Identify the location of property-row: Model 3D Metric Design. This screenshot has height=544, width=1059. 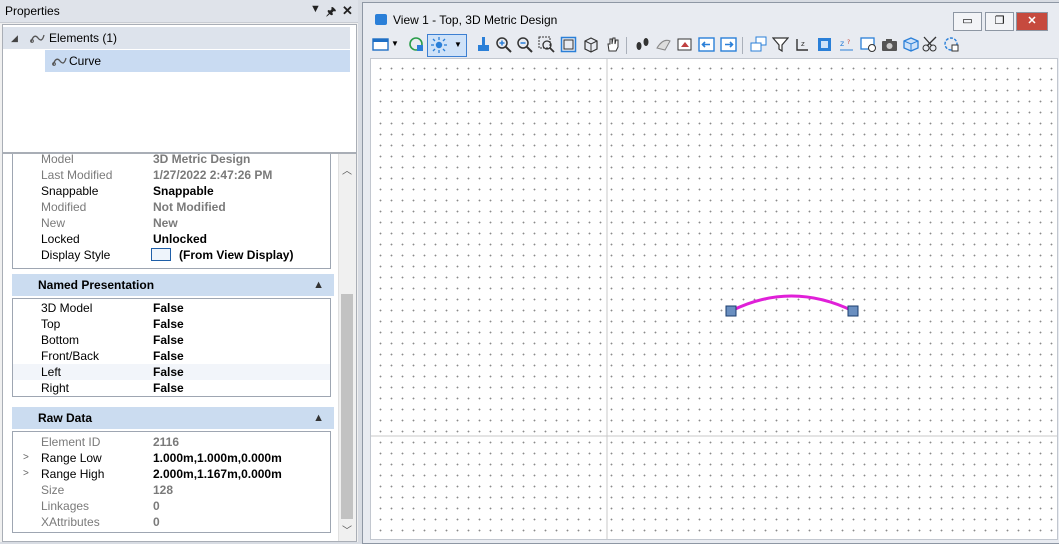
(146, 159).